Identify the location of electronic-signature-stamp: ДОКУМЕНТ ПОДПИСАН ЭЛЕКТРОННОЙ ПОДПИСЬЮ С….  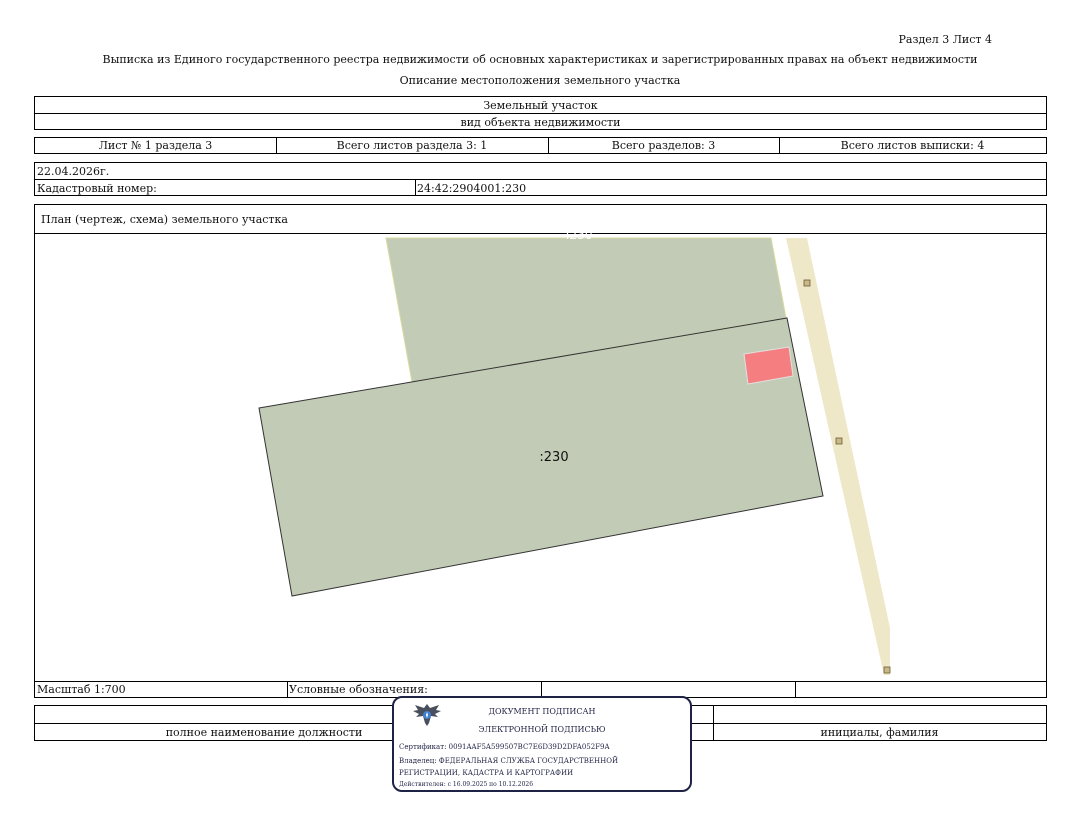
(542, 744).